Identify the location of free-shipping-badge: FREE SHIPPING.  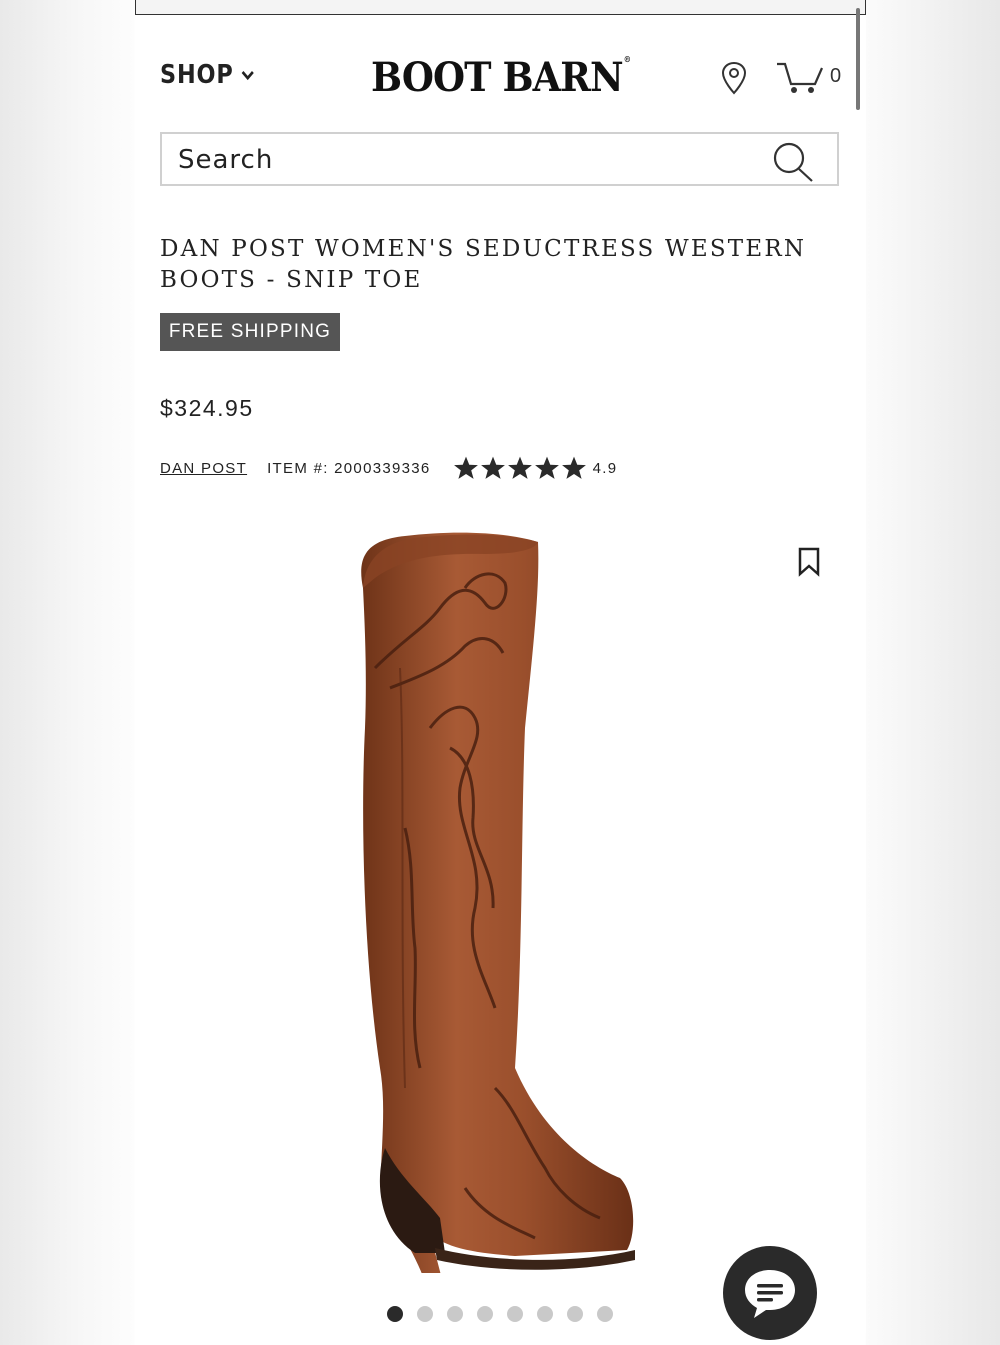
(250, 332).